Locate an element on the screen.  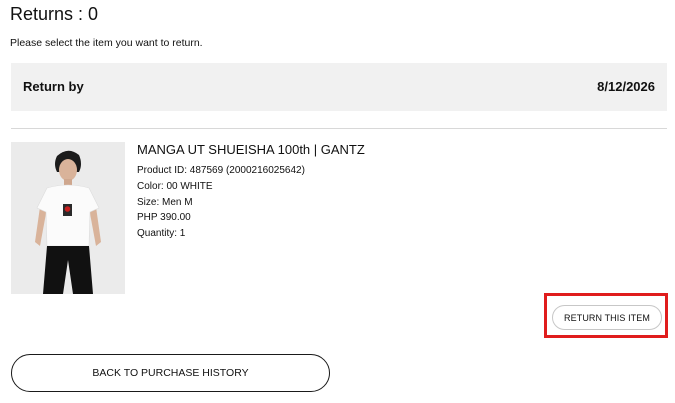
product-color: Color: 00 WHITE is located at coordinates (175, 186).